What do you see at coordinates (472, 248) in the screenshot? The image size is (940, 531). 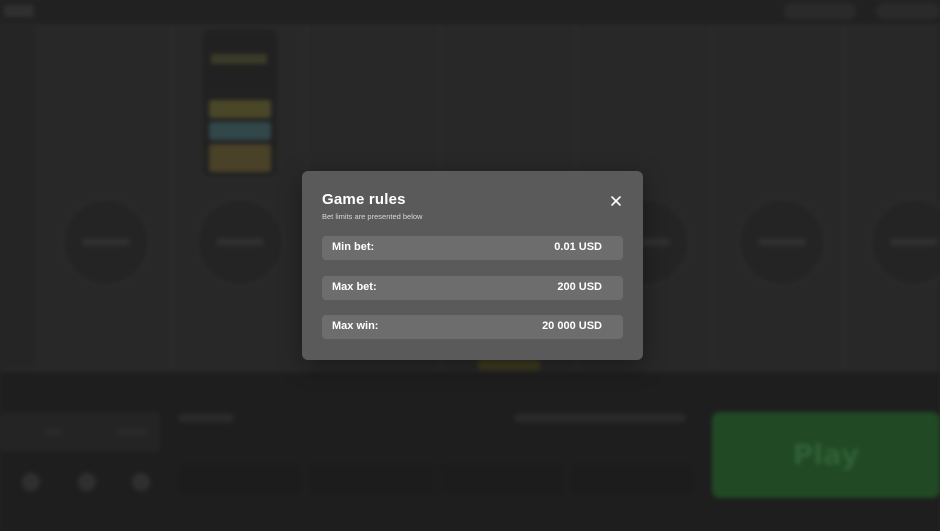 I see `min-bet-row: Min bet: 0.01 USD` at bounding box center [472, 248].